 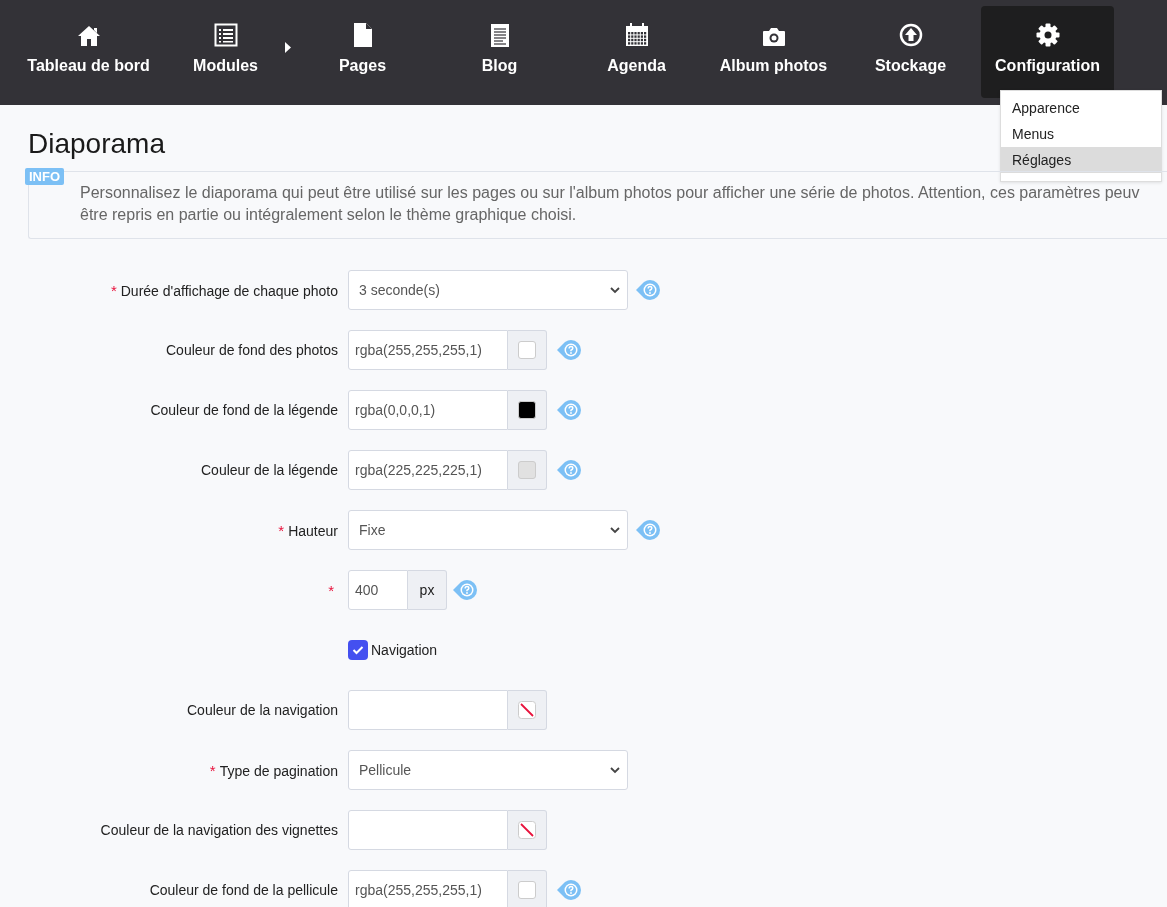 I want to click on caret-icon, so click(x=288, y=47).